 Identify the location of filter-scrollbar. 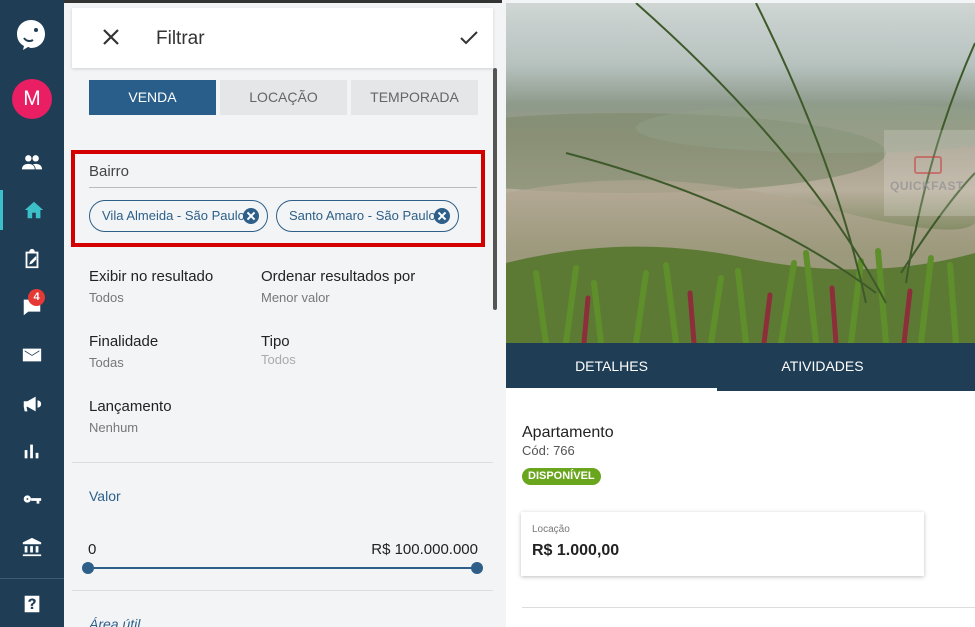
(495, 189).